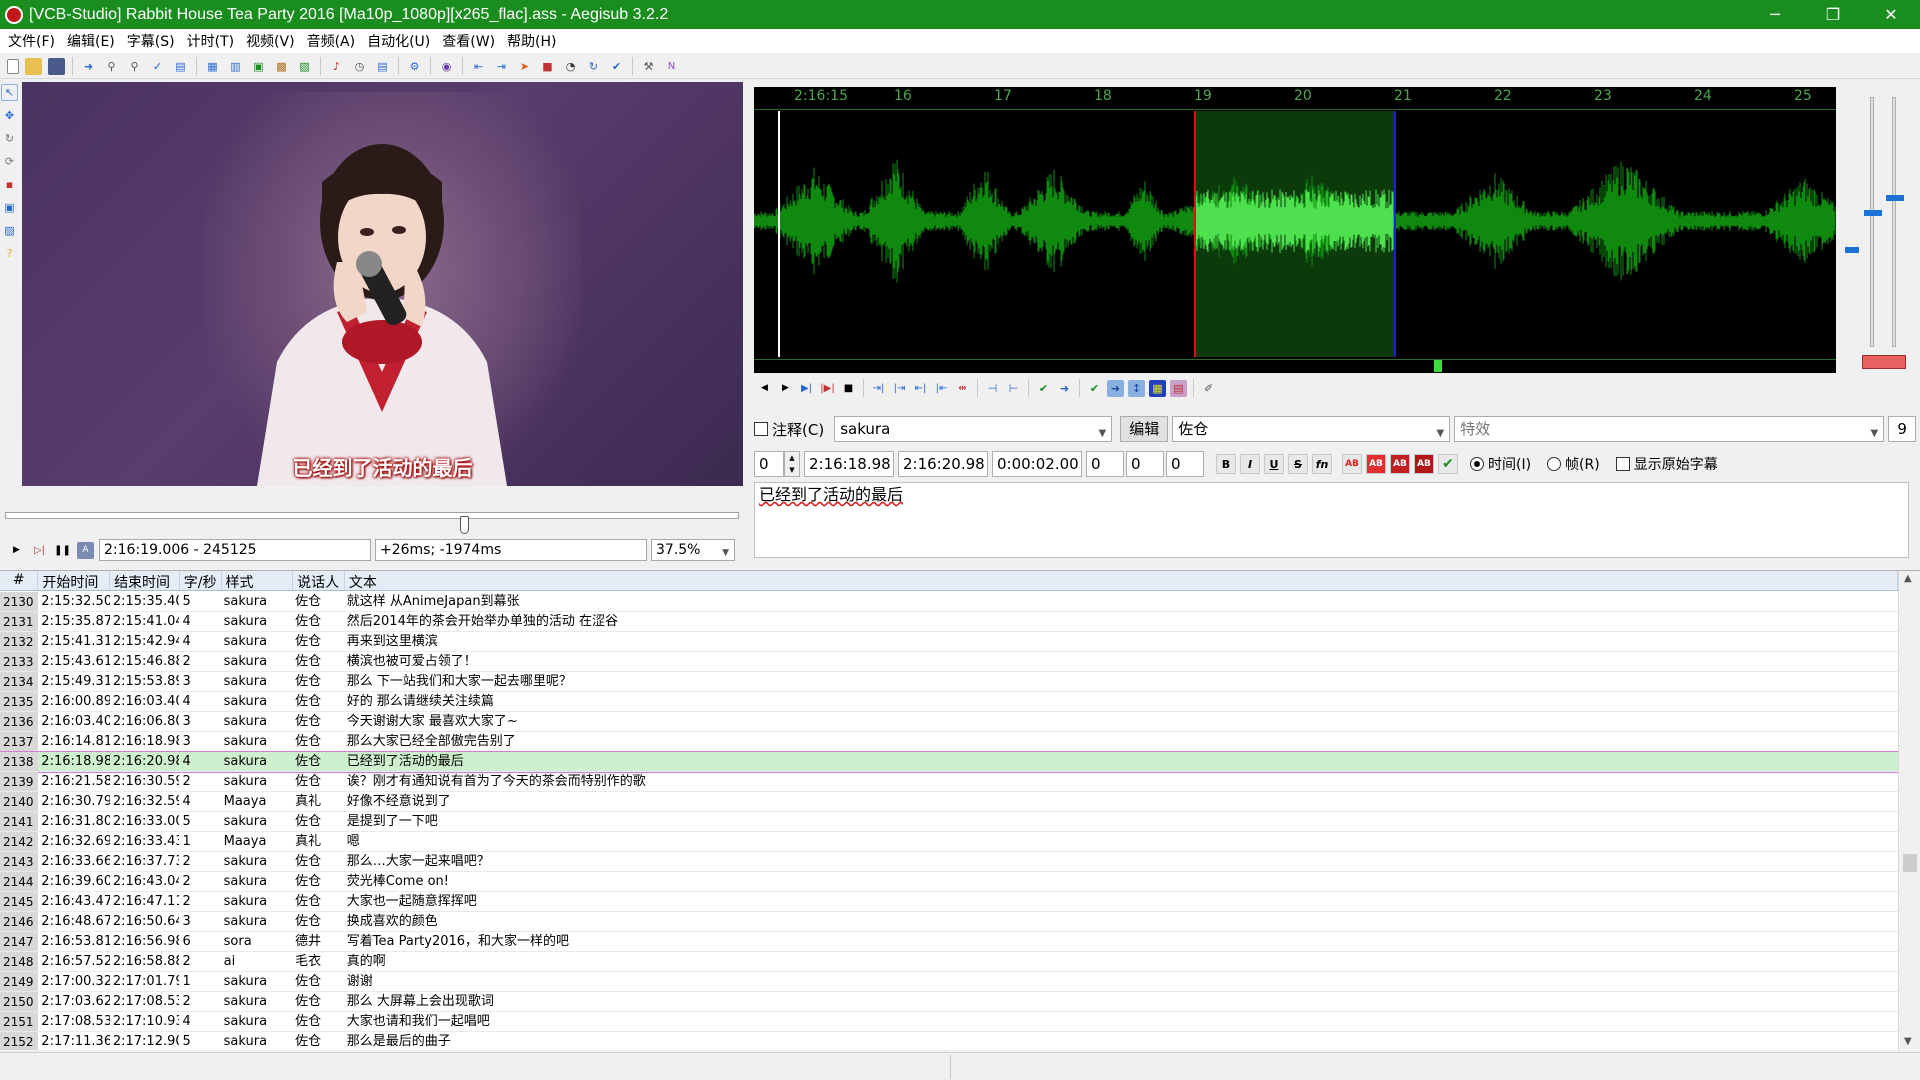 The image size is (1920, 1080). Describe the element at coordinates (446, 66) in the screenshot. I see `visual-typesetting-icon: ◉` at that location.